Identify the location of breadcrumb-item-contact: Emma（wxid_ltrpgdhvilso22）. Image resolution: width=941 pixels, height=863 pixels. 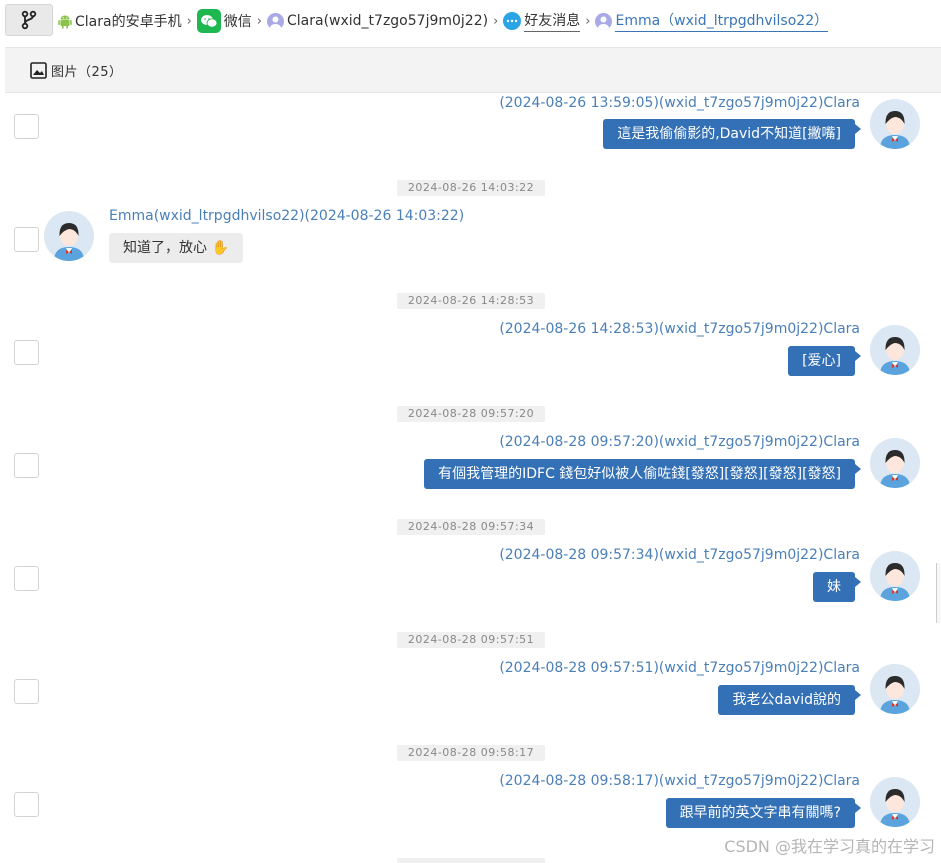
(712, 21).